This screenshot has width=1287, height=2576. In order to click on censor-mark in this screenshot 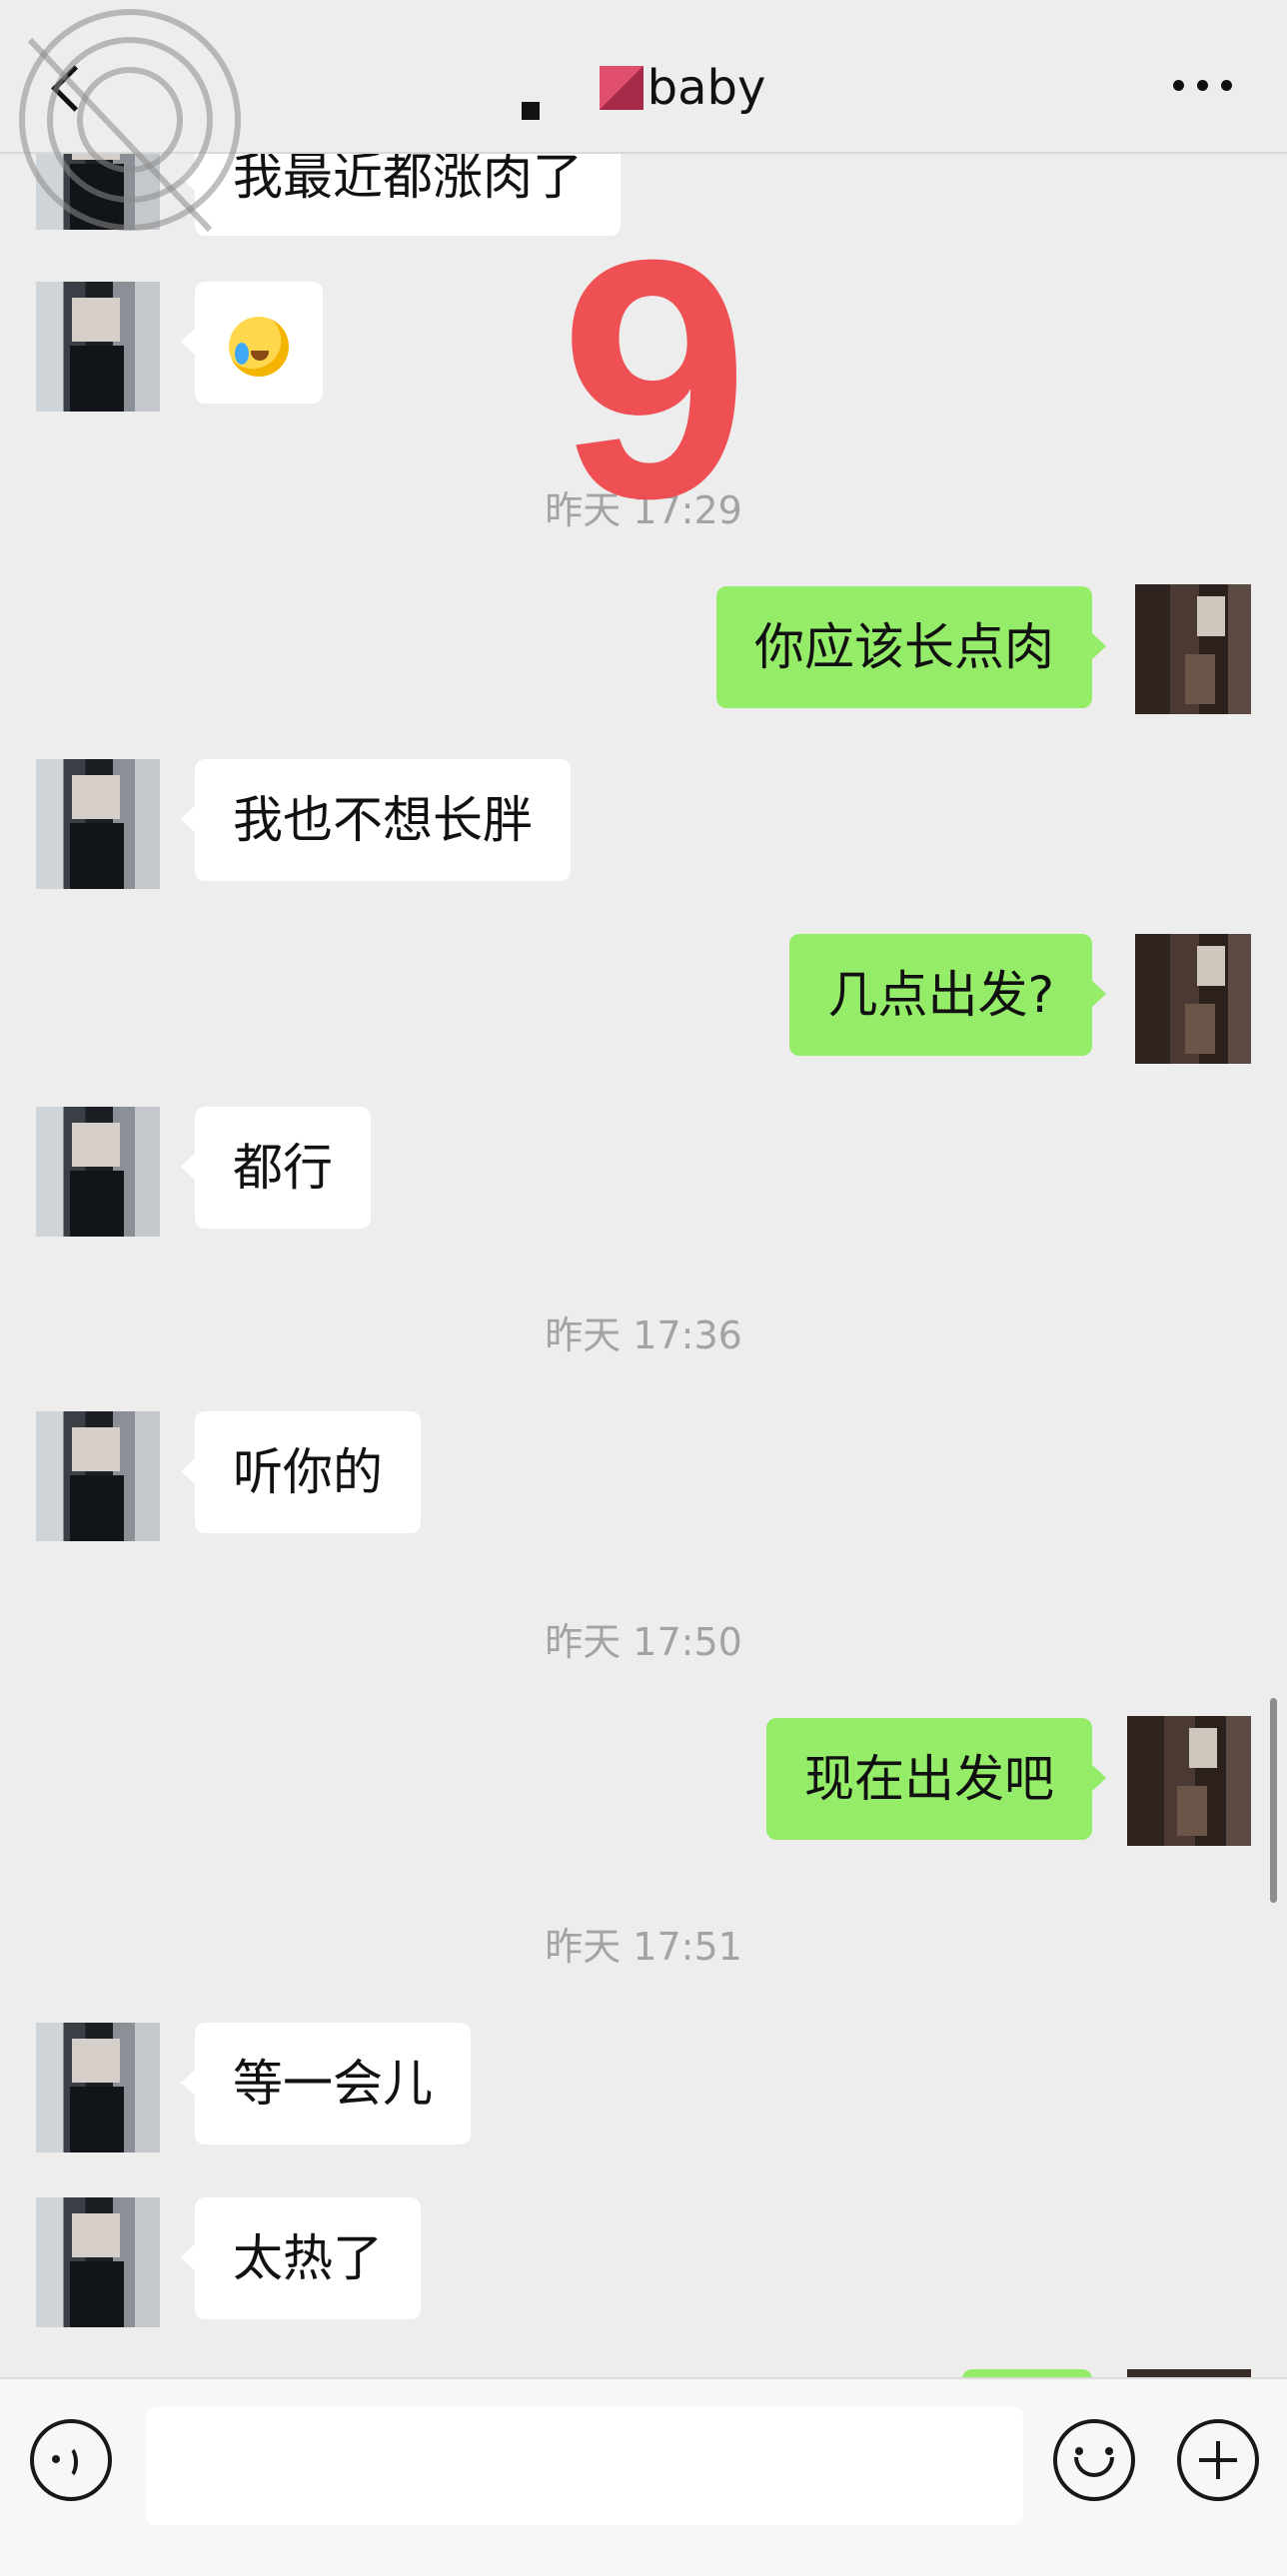, I will do `click(530, 111)`.